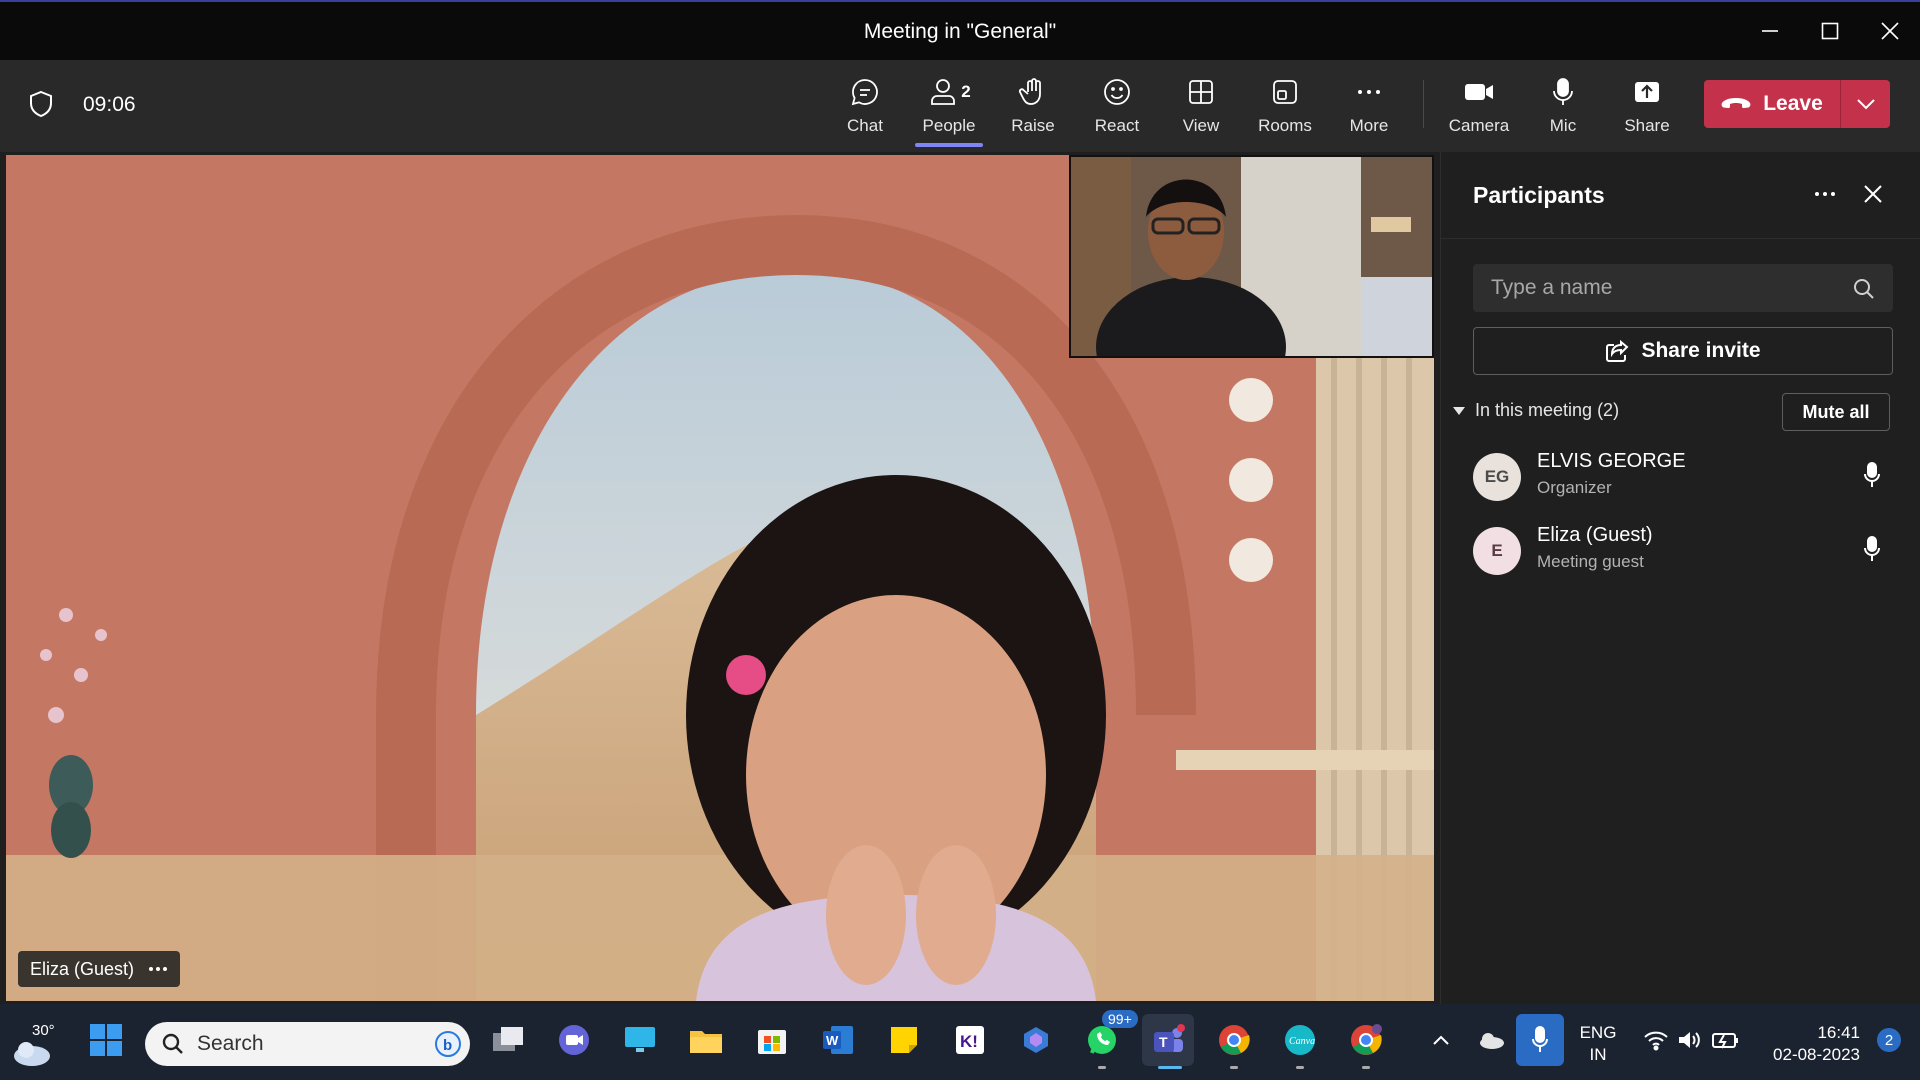 The width and height of the screenshot is (1920, 1080). What do you see at coordinates (41, 104) in the screenshot?
I see `shield-icon` at bounding box center [41, 104].